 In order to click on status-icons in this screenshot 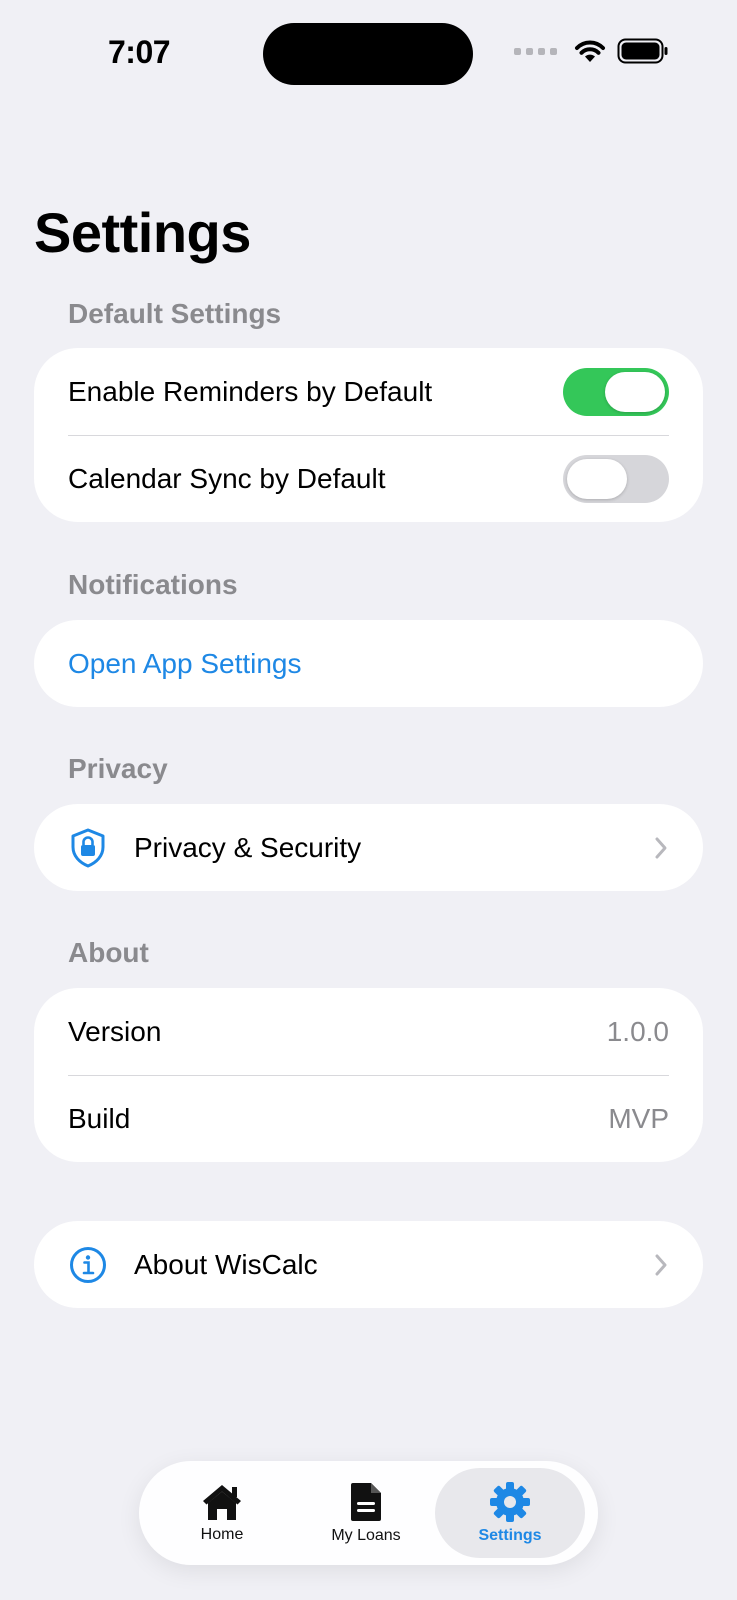, I will do `click(591, 51)`.